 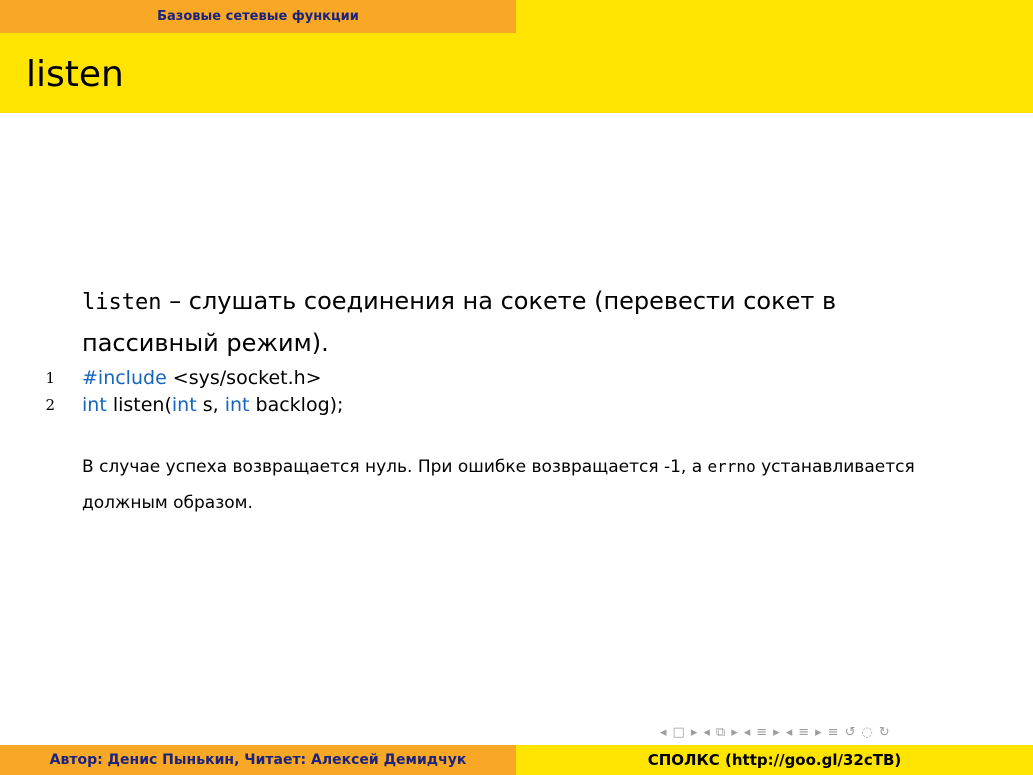 I want to click on code-token: <sys/socket.h>, so click(x=244, y=378).